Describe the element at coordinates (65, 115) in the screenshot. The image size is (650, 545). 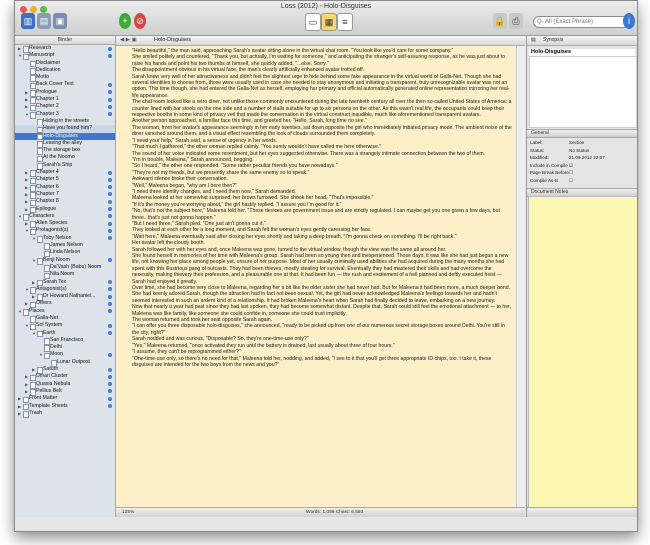
I see `binder-item: ▼ Chapter 3` at that location.